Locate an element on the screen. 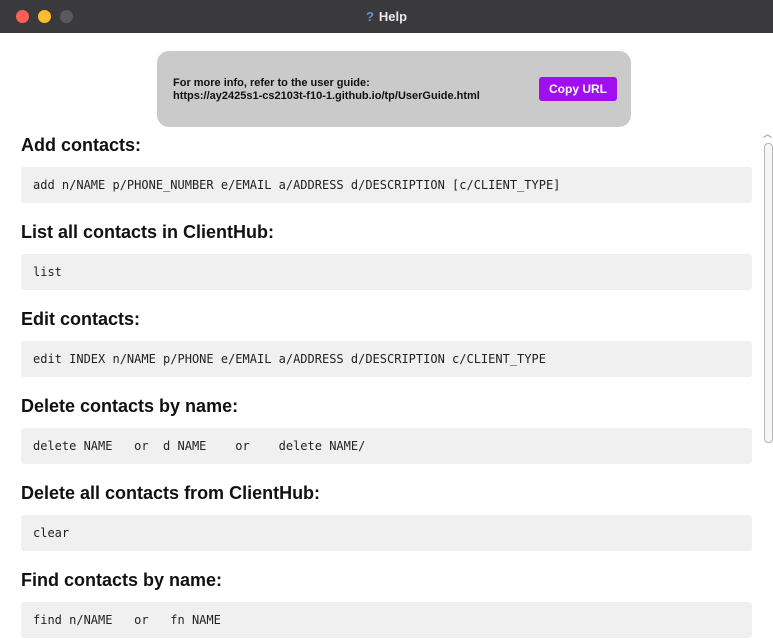 This screenshot has width=773, height=640. close-window-icon is located at coordinates (22, 16).